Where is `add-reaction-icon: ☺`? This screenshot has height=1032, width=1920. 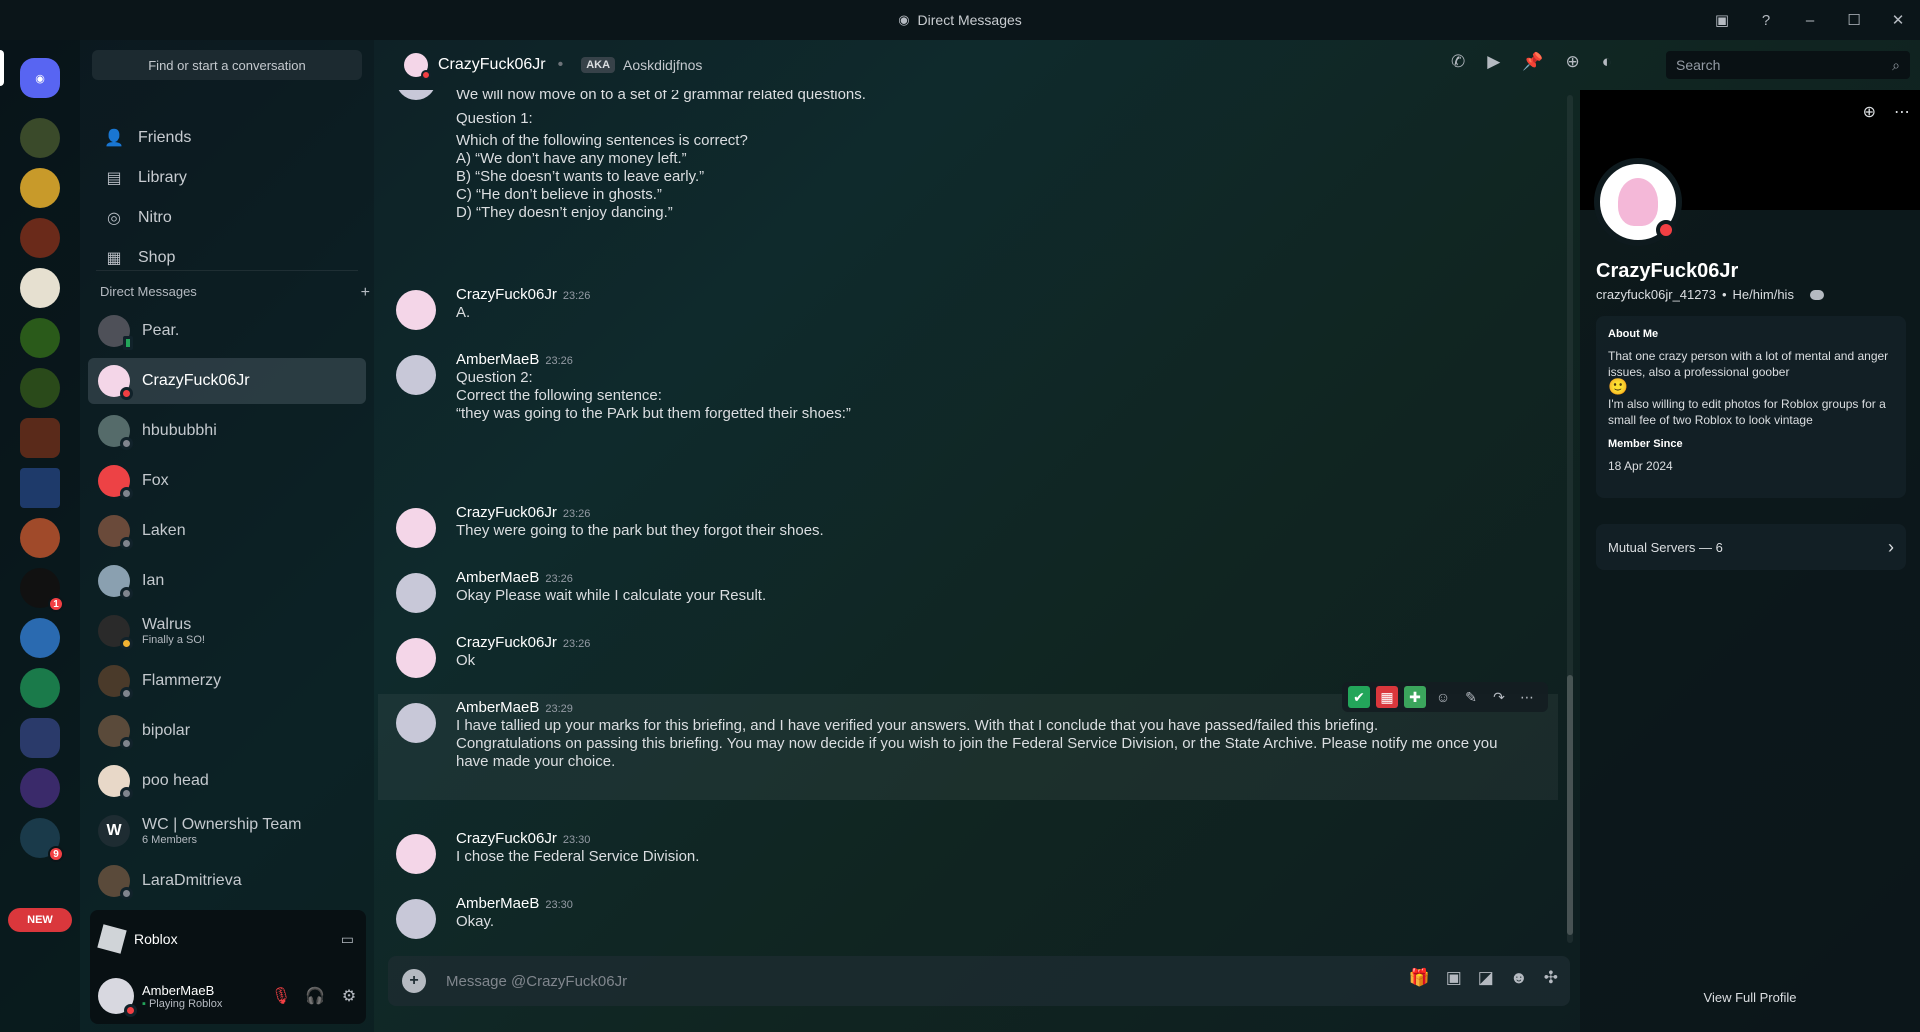
add-reaction-icon: ☺ is located at coordinates (1443, 697).